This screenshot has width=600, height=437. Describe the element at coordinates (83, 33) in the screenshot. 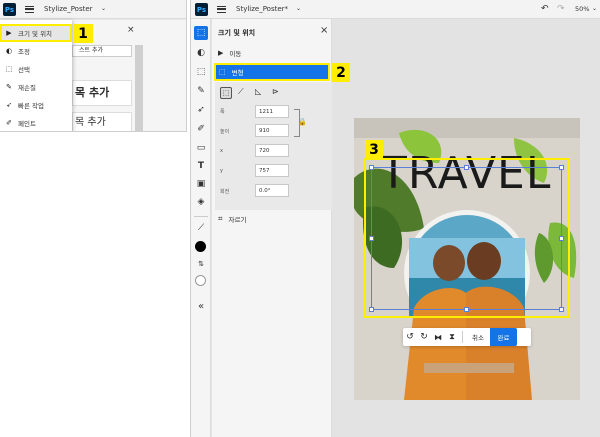

I see `step-badge-1: 1` at that location.